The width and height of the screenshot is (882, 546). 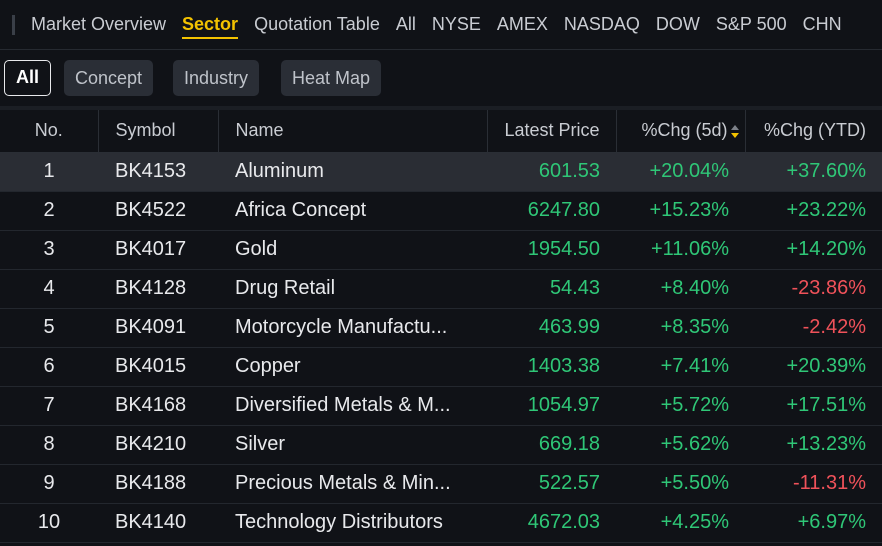 I want to click on row-latest-price: 1954.50, so click(x=551, y=250).